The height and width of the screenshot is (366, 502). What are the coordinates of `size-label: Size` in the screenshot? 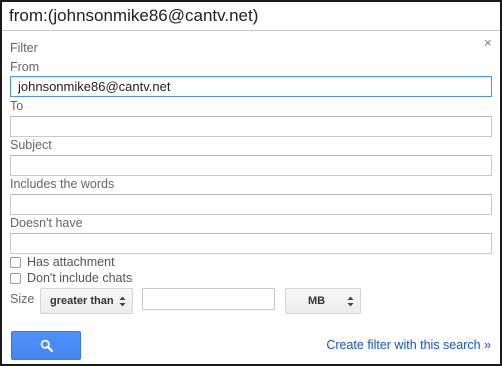 It's located at (22, 299).